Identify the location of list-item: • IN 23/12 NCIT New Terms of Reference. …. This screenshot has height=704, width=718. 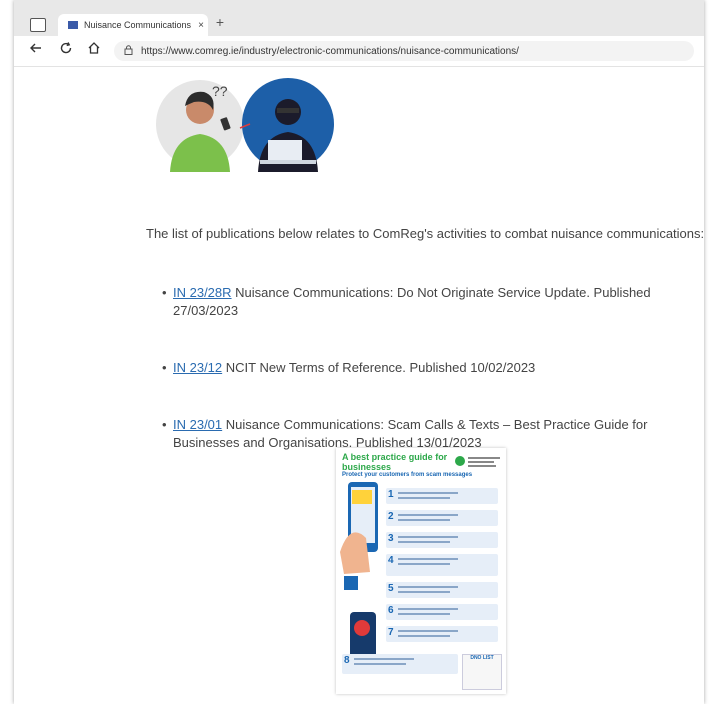
(432, 368).